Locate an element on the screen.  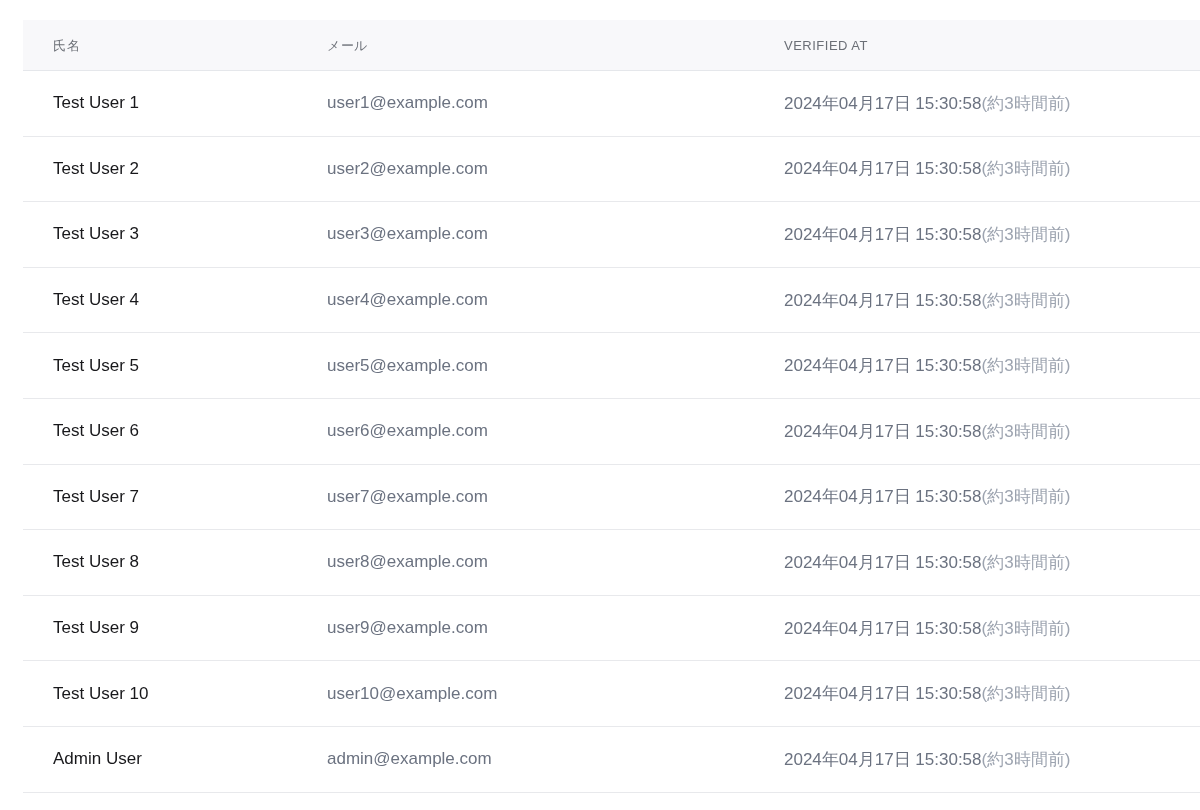
user-email: user7@example.com is located at coordinates (407, 496).